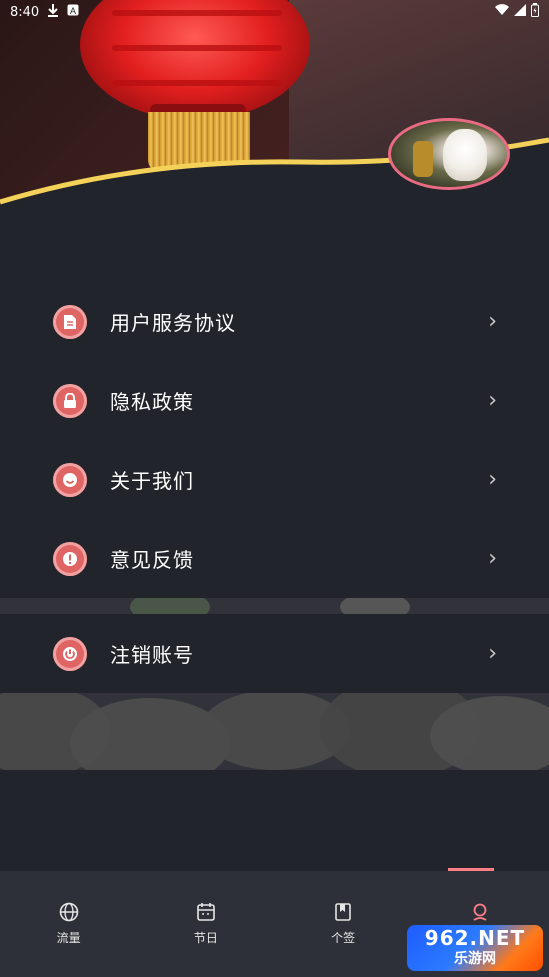 This screenshot has height=977, width=549. I want to click on tab-festivals: 节日, so click(205, 924).